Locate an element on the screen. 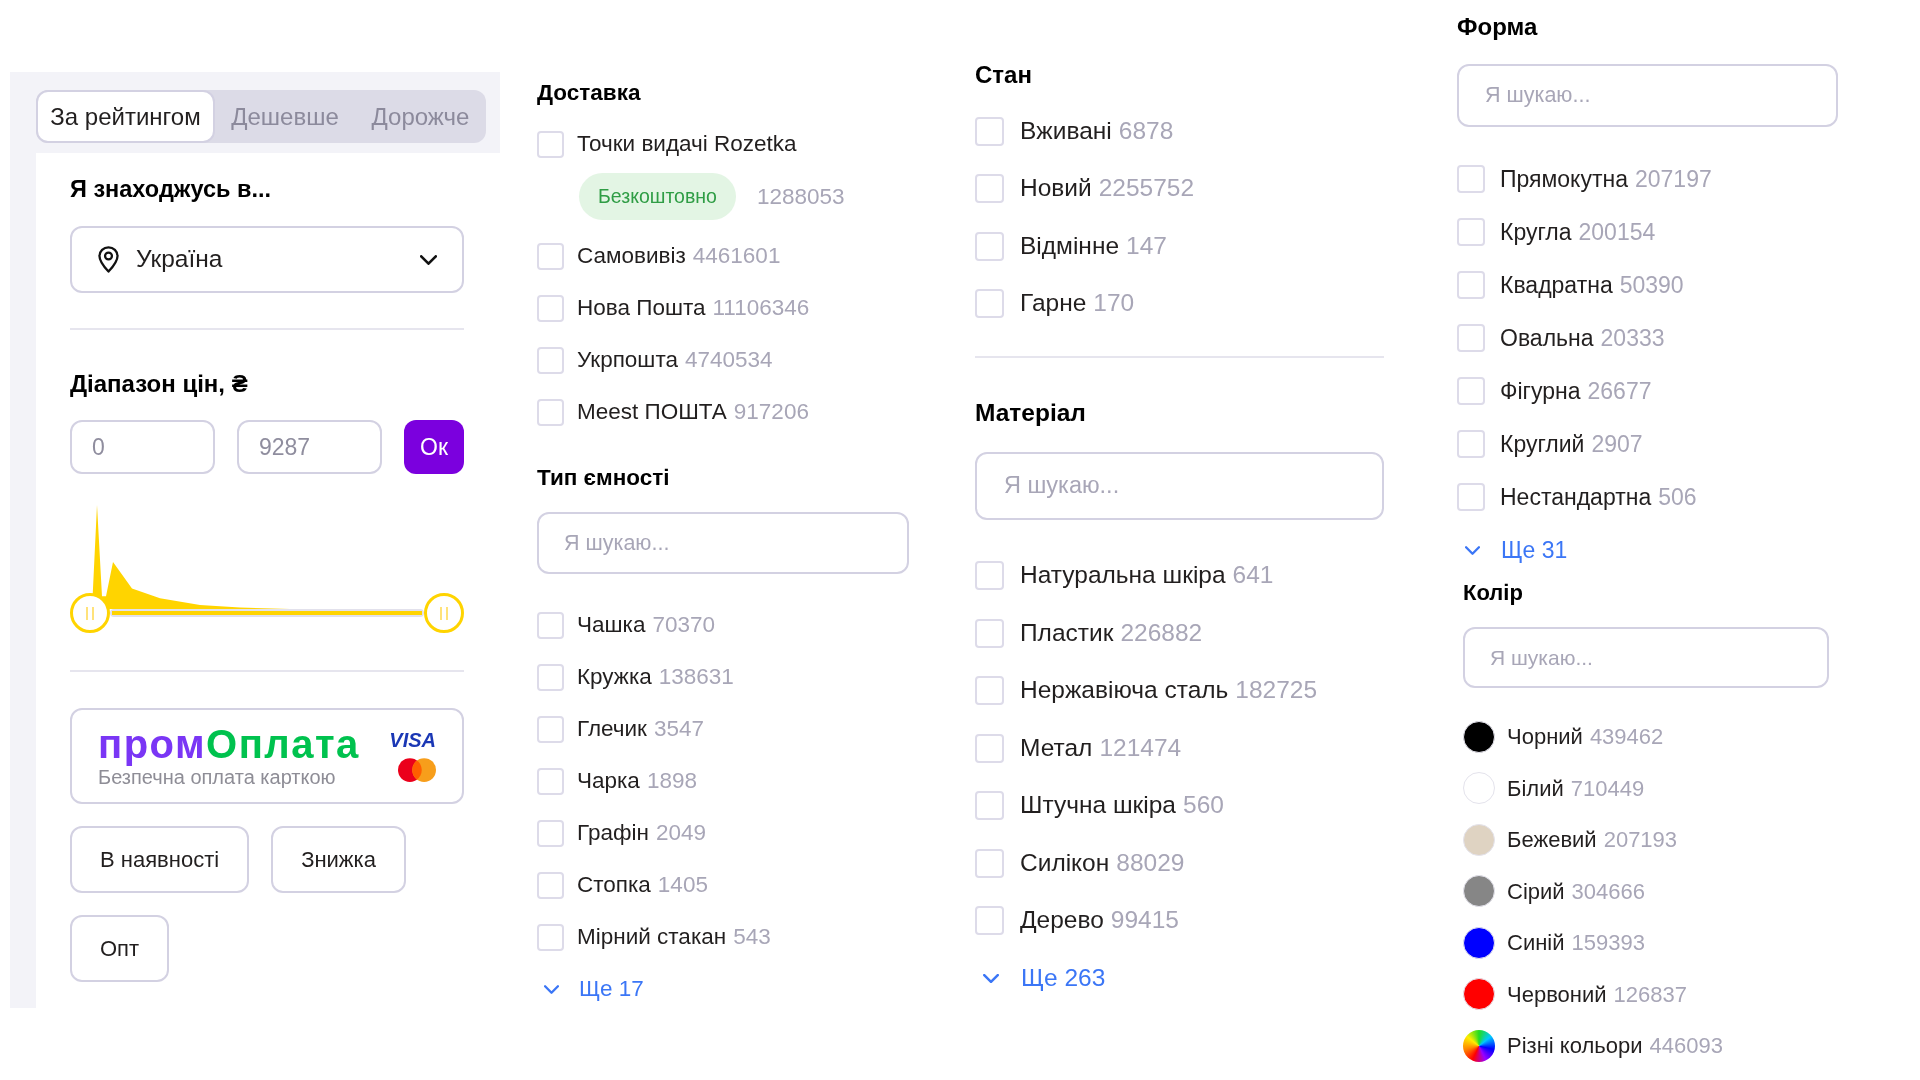 Image resolution: width=1920 pixels, height=1080 pixels. option-label: Новий is located at coordinates (1056, 188).